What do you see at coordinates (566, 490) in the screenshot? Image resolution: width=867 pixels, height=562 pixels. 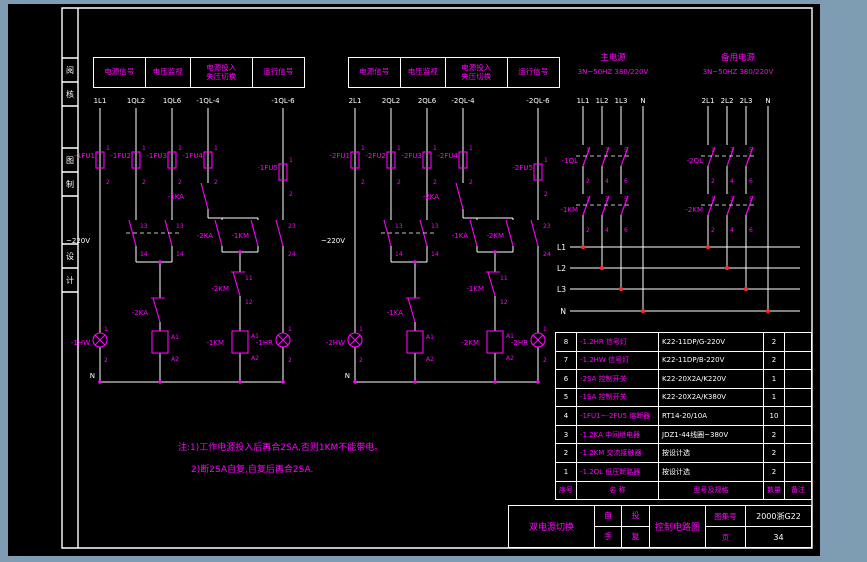 I see `table-cell: 序号` at bounding box center [566, 490].